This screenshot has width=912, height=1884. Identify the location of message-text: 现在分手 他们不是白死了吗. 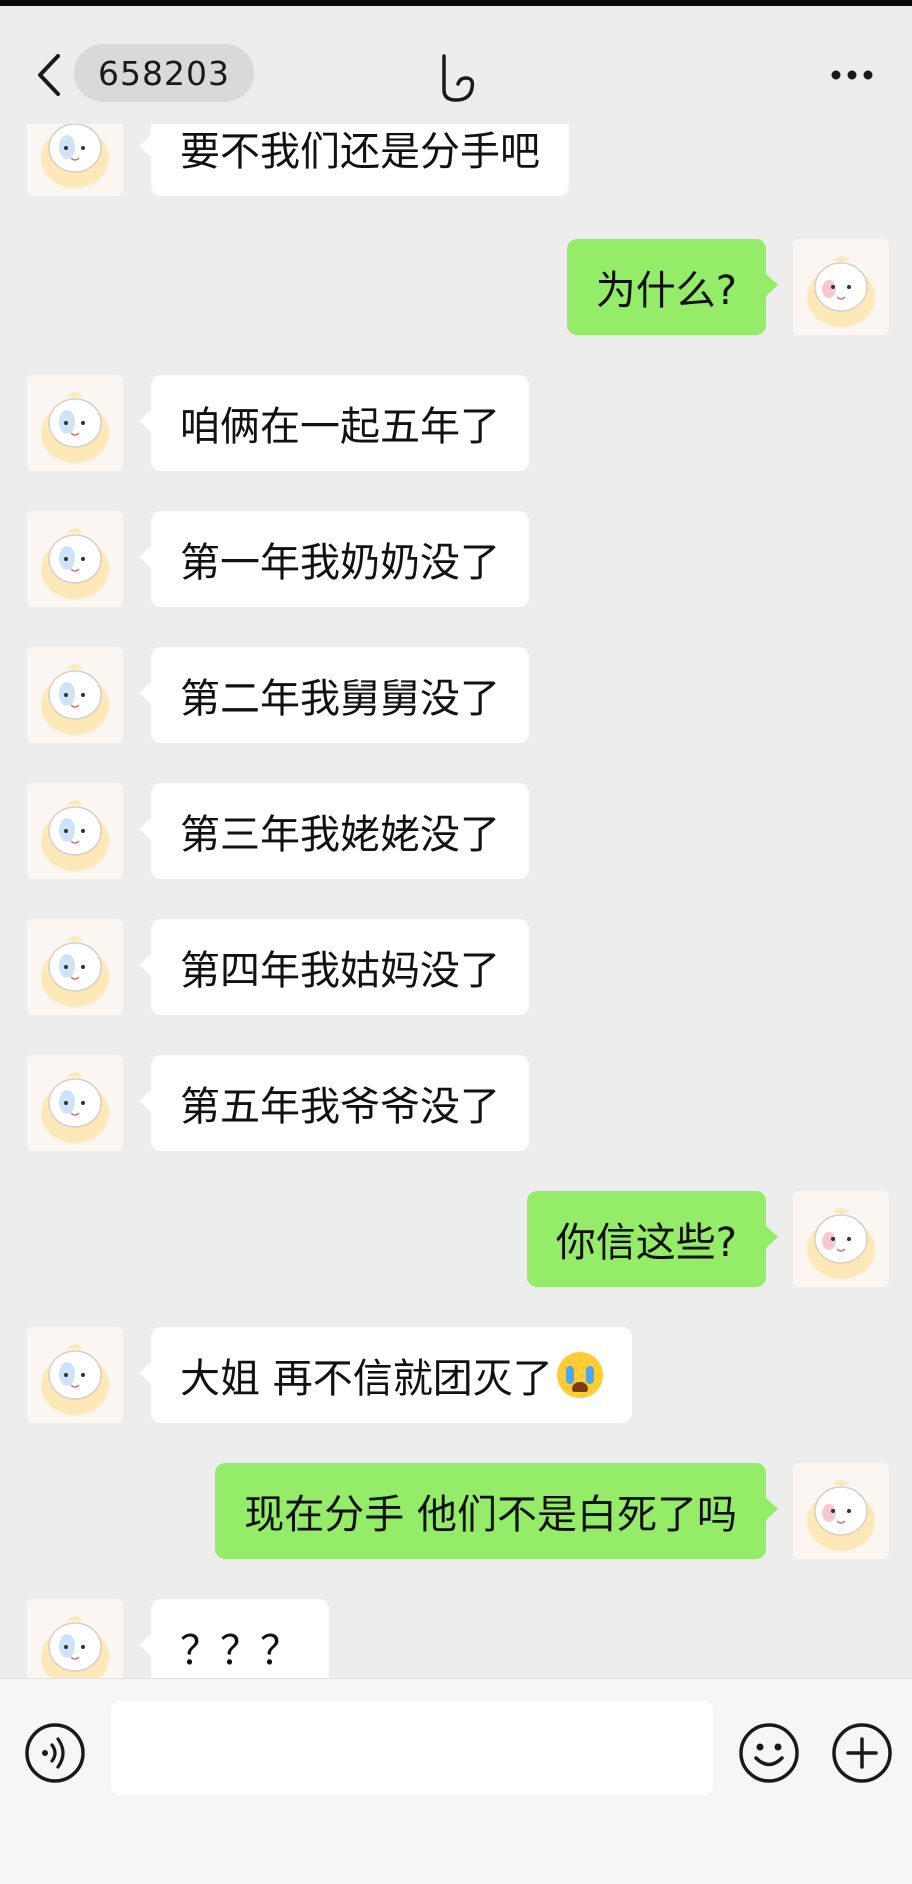
(490, 1515).